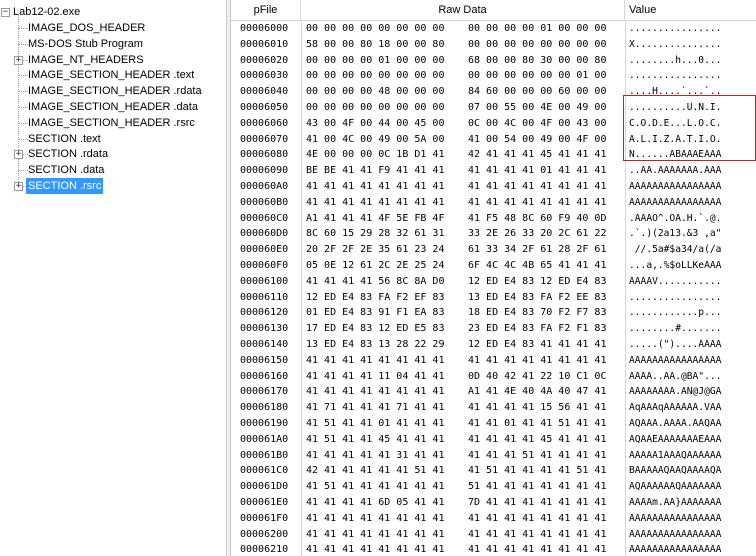 The width and height of the screenshot is (756, 556). What do you see at coordinates (690, 10) in the screenshot?
I see `column-header-value: Value` at bounding box center [690, 10].